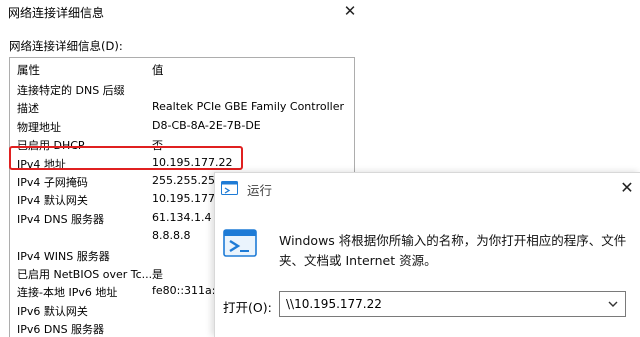 This screenshot has height=337, width=640. What do you see at coordinates (39, 127) in the screenshot?
I see `row-property: 物理地址` at bounding box center [39, 127].